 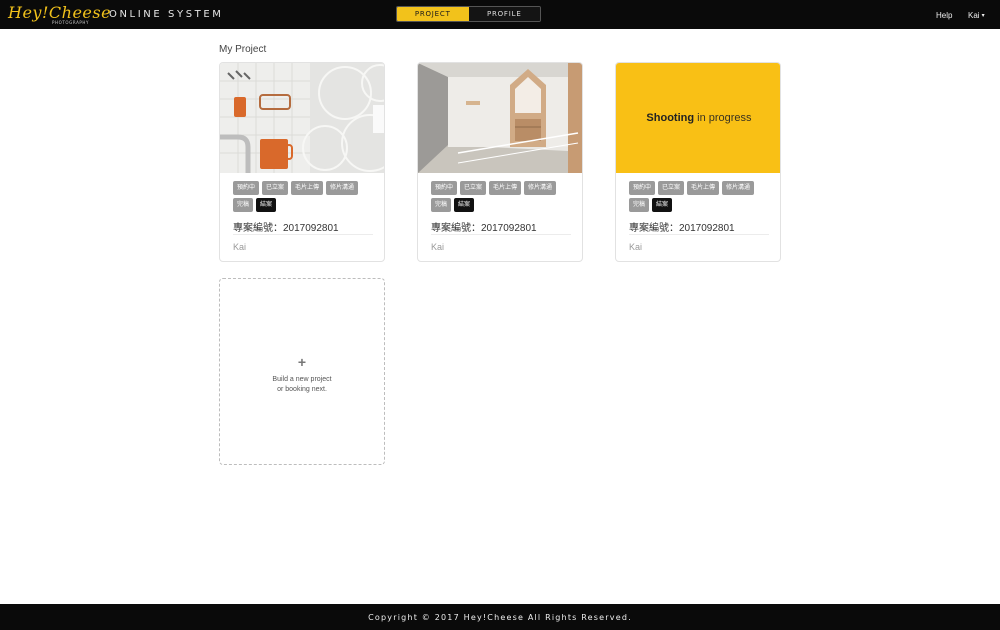 What do you see at coordinates (302, 371) in the screenshot?
I see `new-project-button: + Build a new project or booking next.` at bounding box center [302, 371].